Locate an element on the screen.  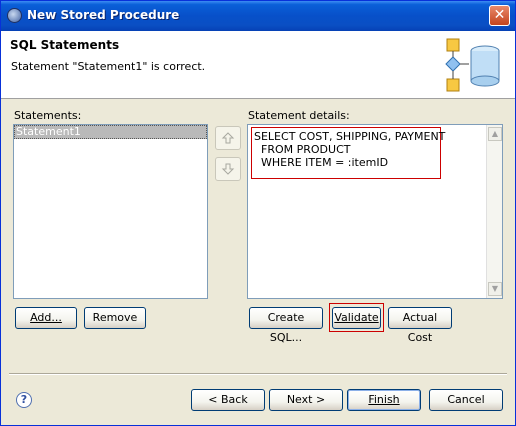
arrow-up-icon is located at coordinates (228, 138).